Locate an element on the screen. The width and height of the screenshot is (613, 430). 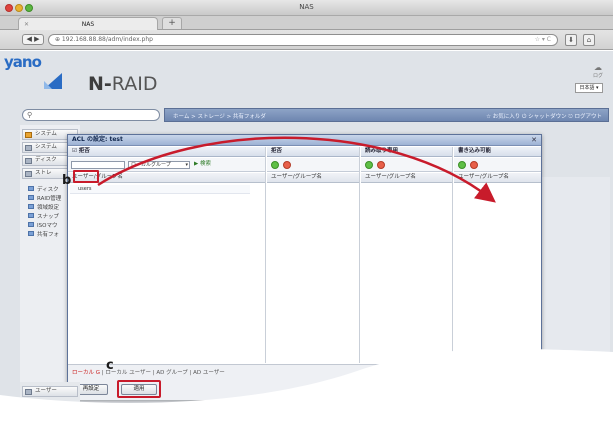
sidebar-section-label: ユーザー is located at coordinates (46, 391).